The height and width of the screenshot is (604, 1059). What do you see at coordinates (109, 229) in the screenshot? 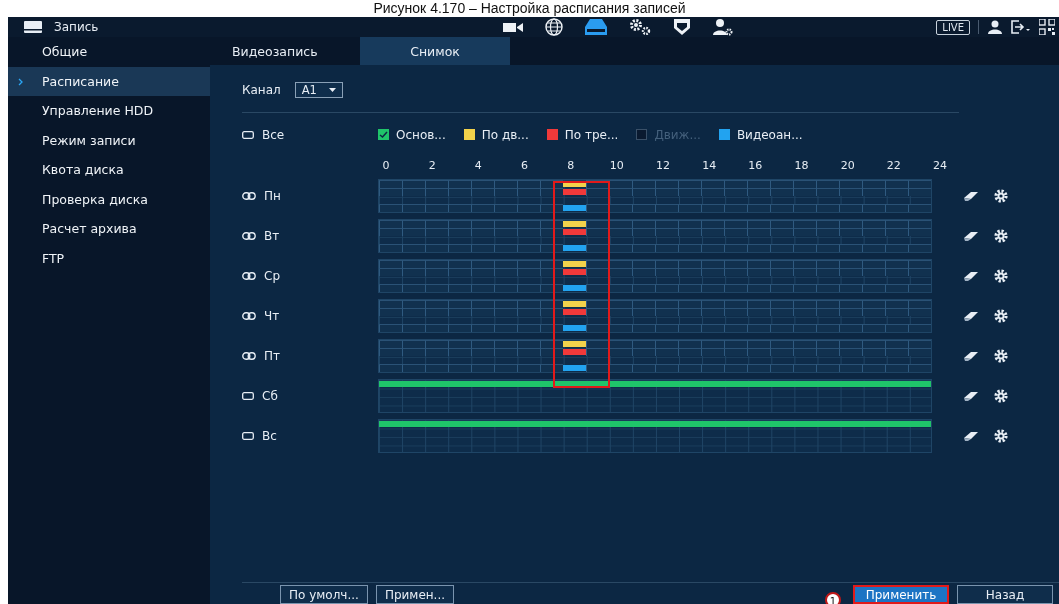
I see `sidebar-item: Расчет архива` at bounding box center [109, 229].